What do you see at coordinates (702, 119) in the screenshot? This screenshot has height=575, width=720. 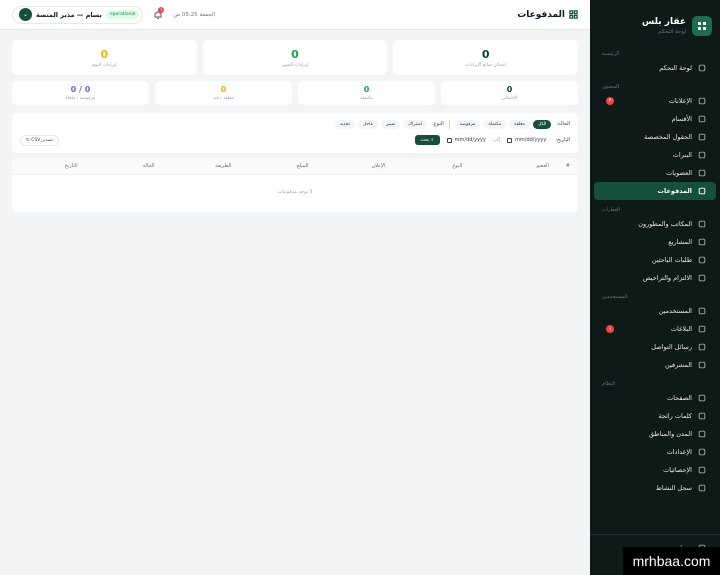 I see `grid-icon` at bounding box center [702, 119].